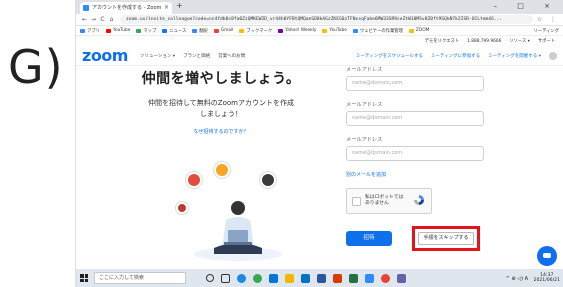  What do you see at coordinates (221, 114) in the screenshot?
I see `subtext-line: しましょう！` at bounding box center [221, 114].